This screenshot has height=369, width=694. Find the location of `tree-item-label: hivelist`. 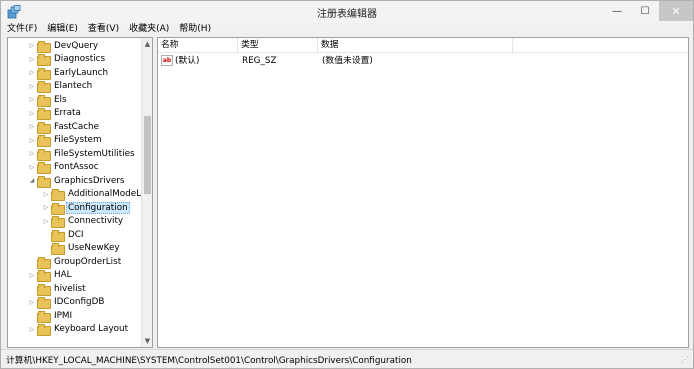

tree-item-label: hivelist is located at coordinates (70, 288).